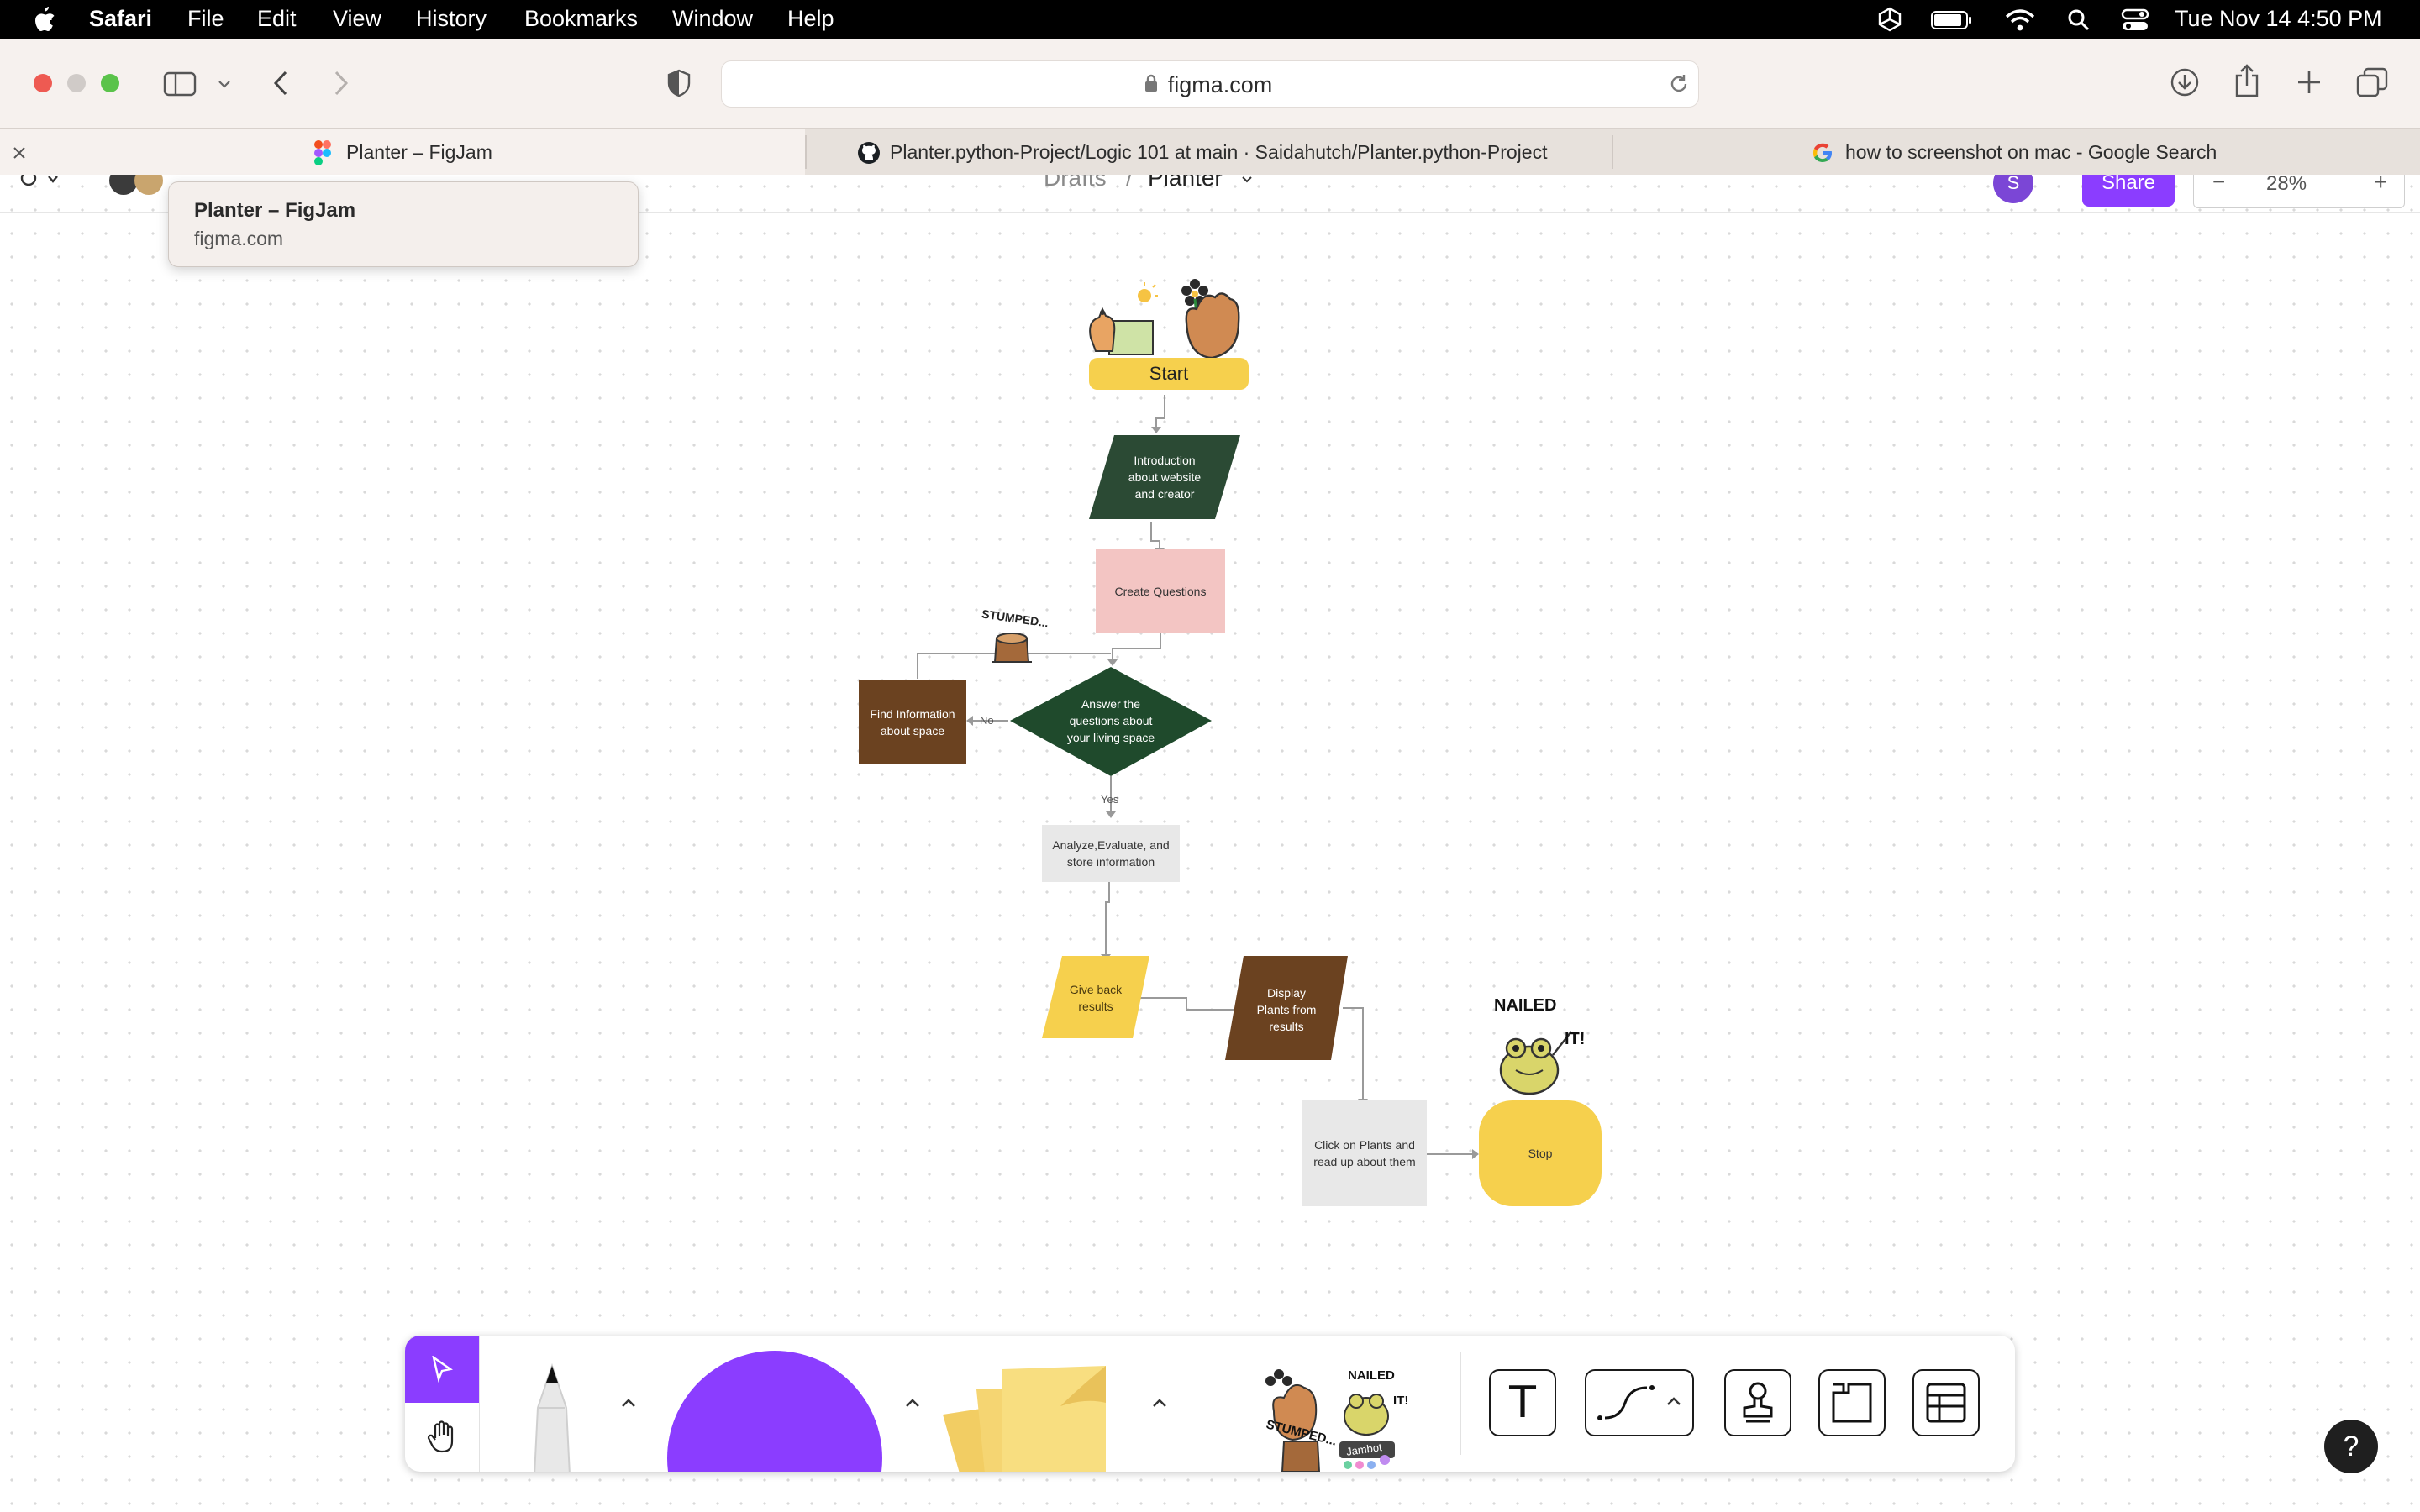 This screenshot has height=1512, width=2420. Describe the element at coordinates (404, 224) in the screenshot. I see `tab-hover-tooltip: Planter – FigJam figma.com` at that location.